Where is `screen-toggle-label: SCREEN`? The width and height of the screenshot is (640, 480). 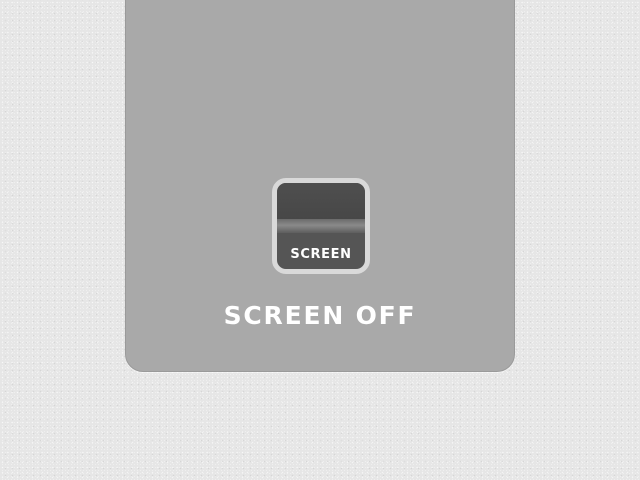 screen-toggle-label: SCREEN is located at coordinates (321, 254).